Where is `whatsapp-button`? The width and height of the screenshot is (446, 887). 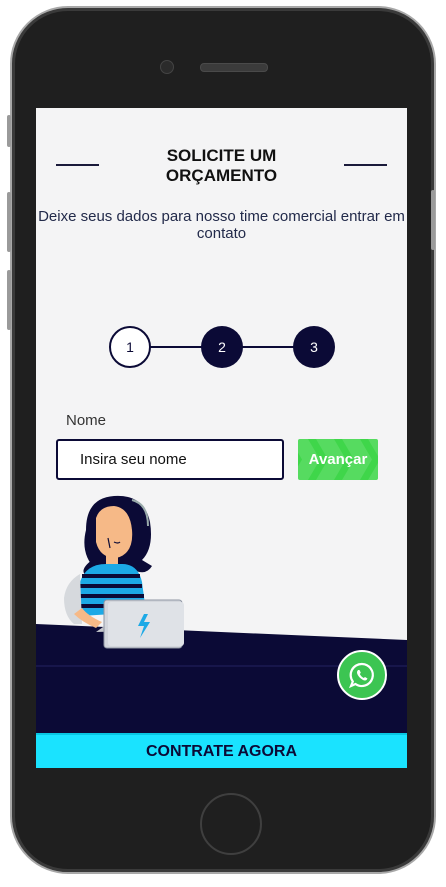
whatsapp-button is located at coordinates (362, 675).